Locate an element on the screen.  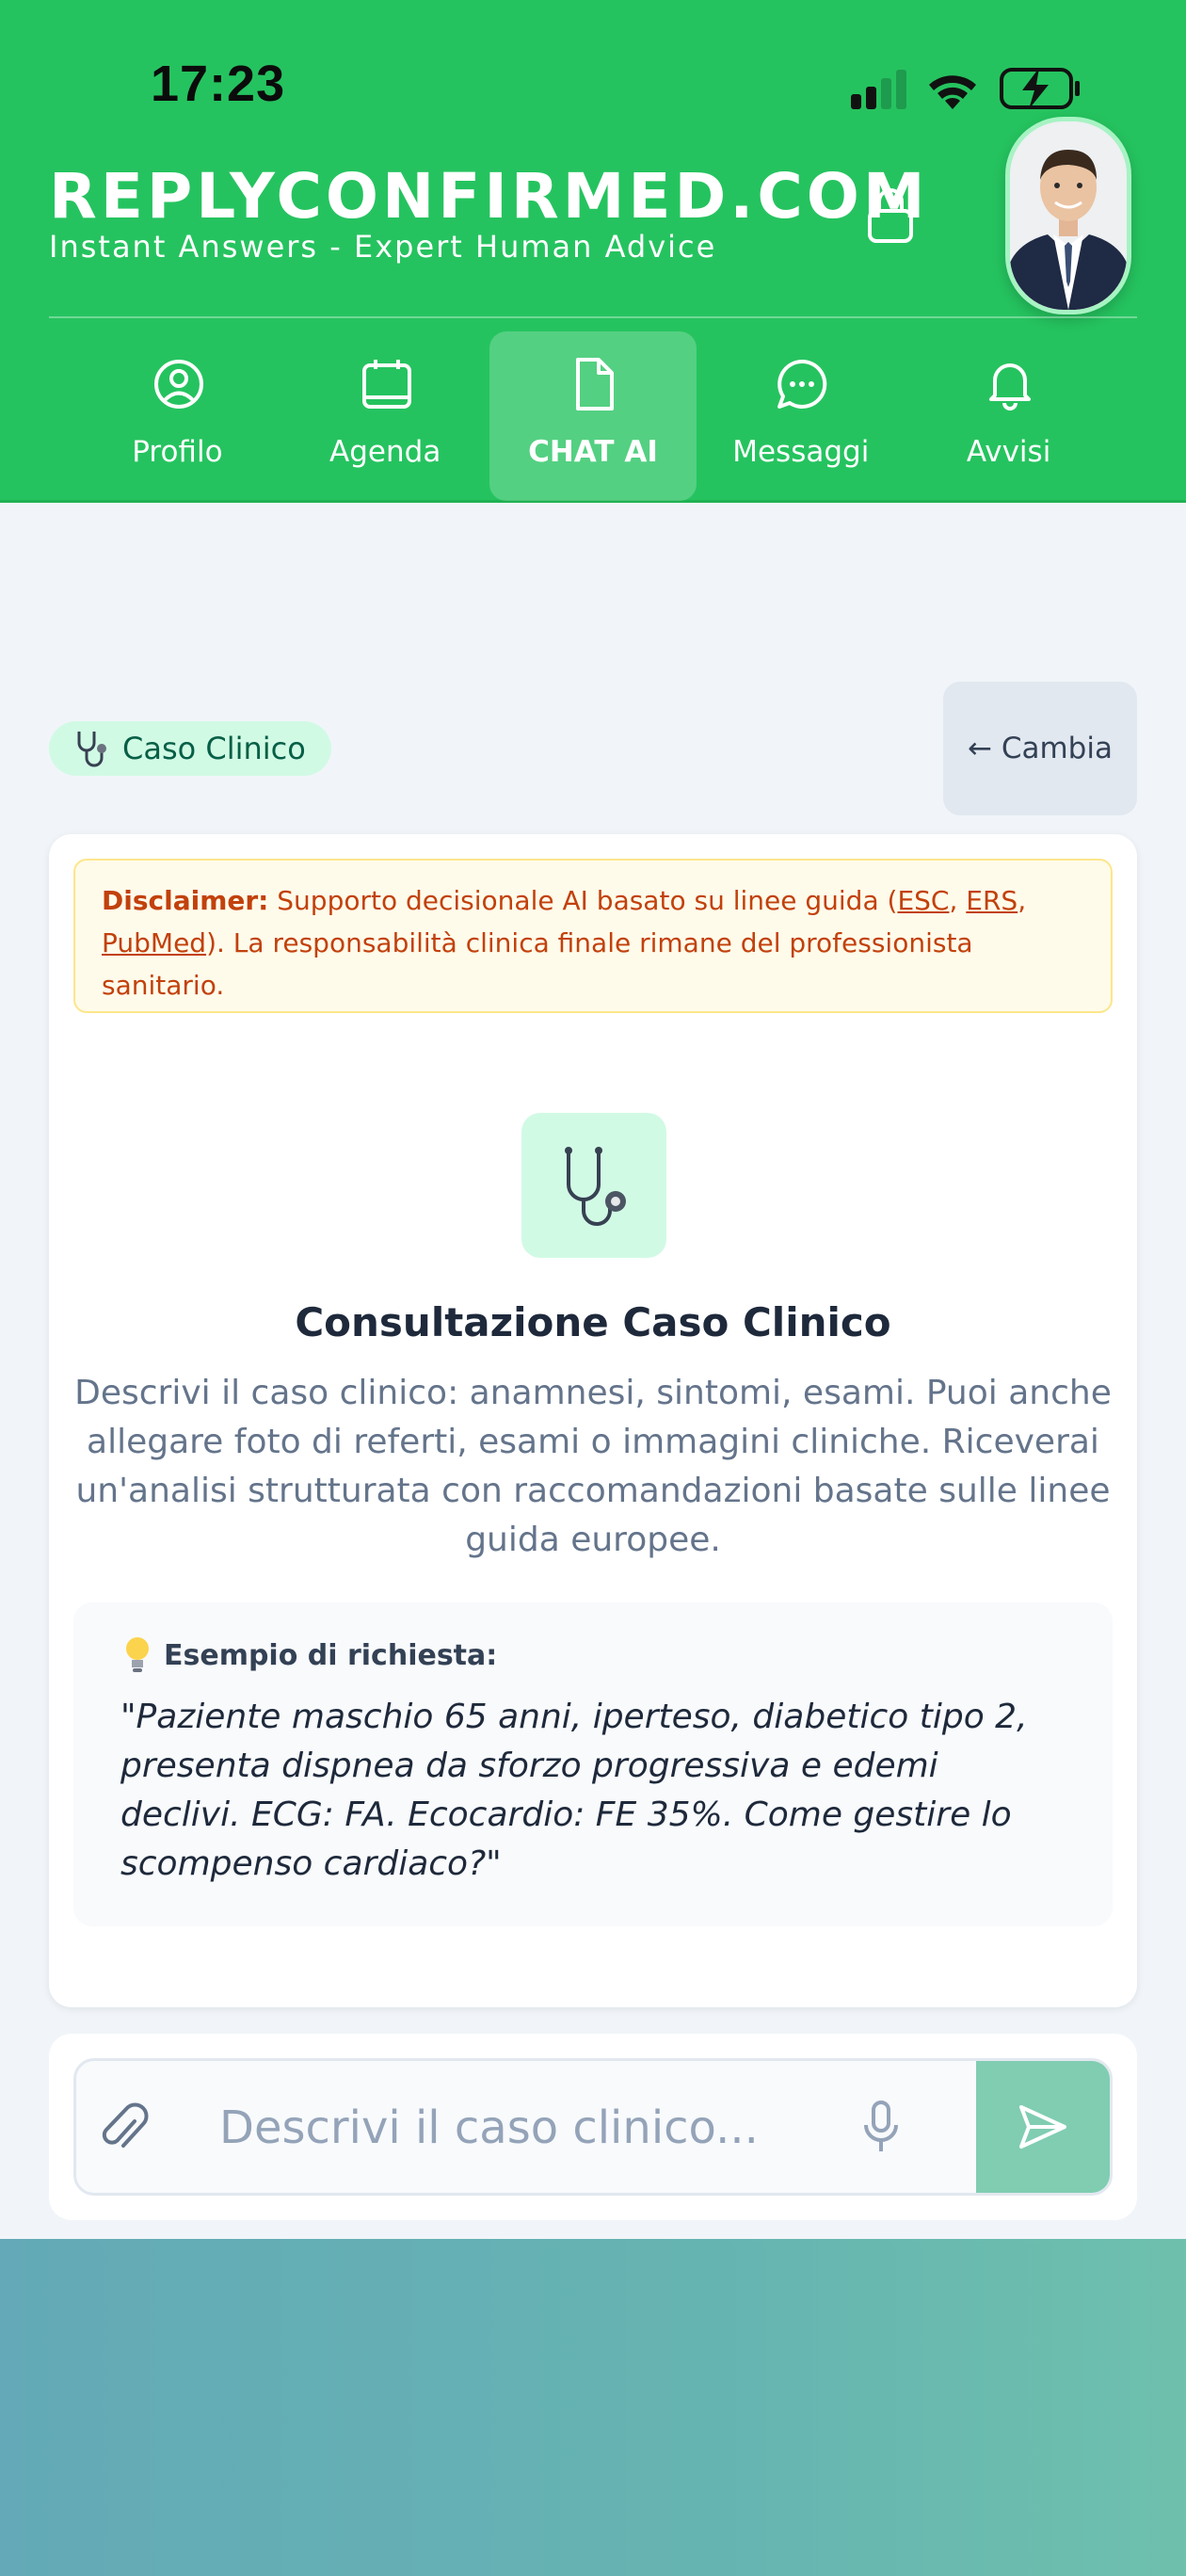
battery-charging-icon is located at coordinates (1040, 88).